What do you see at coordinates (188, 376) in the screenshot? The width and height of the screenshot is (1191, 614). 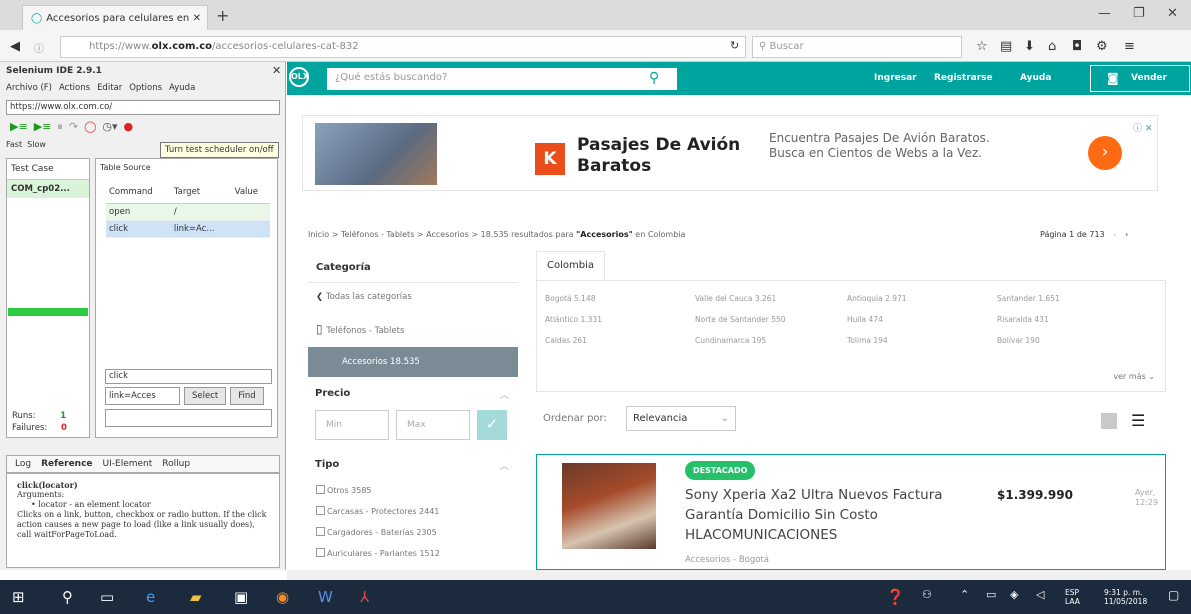 I see `command-input: click` at bounding box center [188, 376].